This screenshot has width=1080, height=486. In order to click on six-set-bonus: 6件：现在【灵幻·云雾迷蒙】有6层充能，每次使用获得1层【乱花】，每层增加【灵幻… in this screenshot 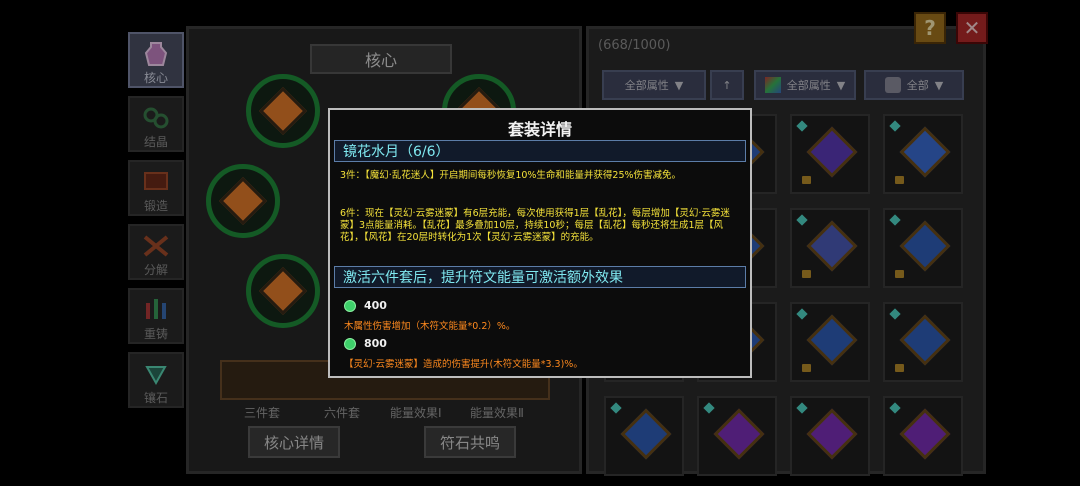, I will do `click(535, 225)`.